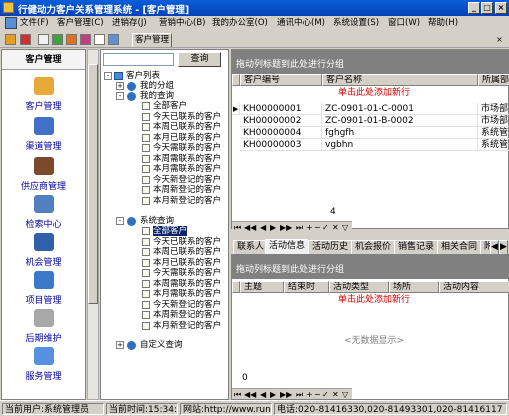  Describe the element at coordinates (25, 39) in the screenshot. I see `stop-icon` at that location.